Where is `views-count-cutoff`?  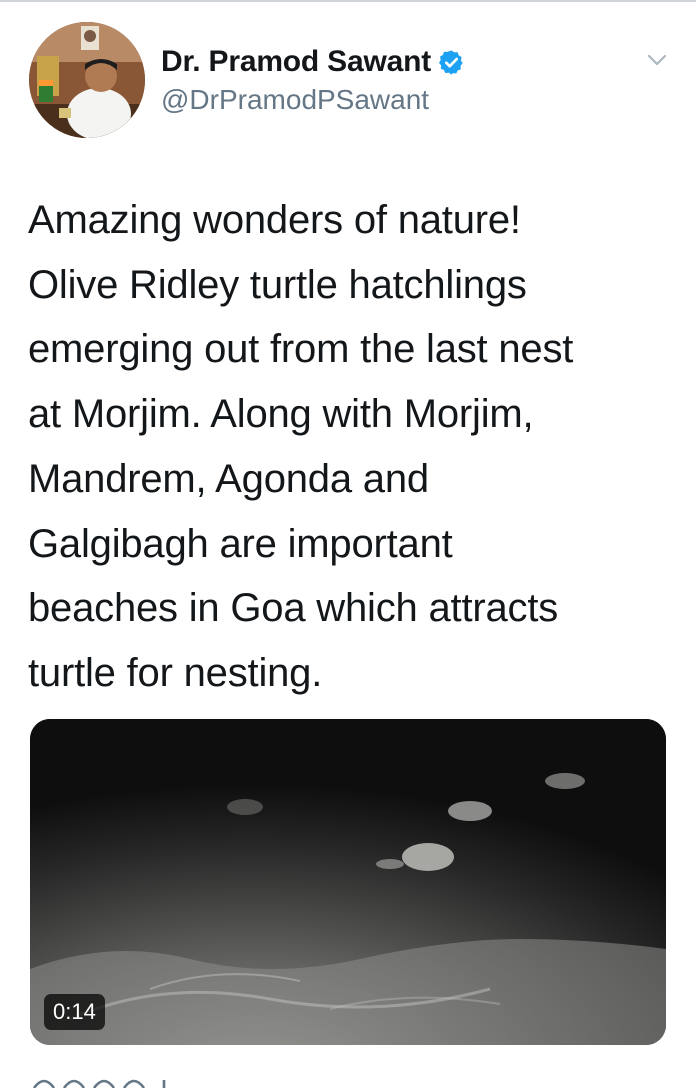
views-count-cutoff is located at coordinates (99, 1083).